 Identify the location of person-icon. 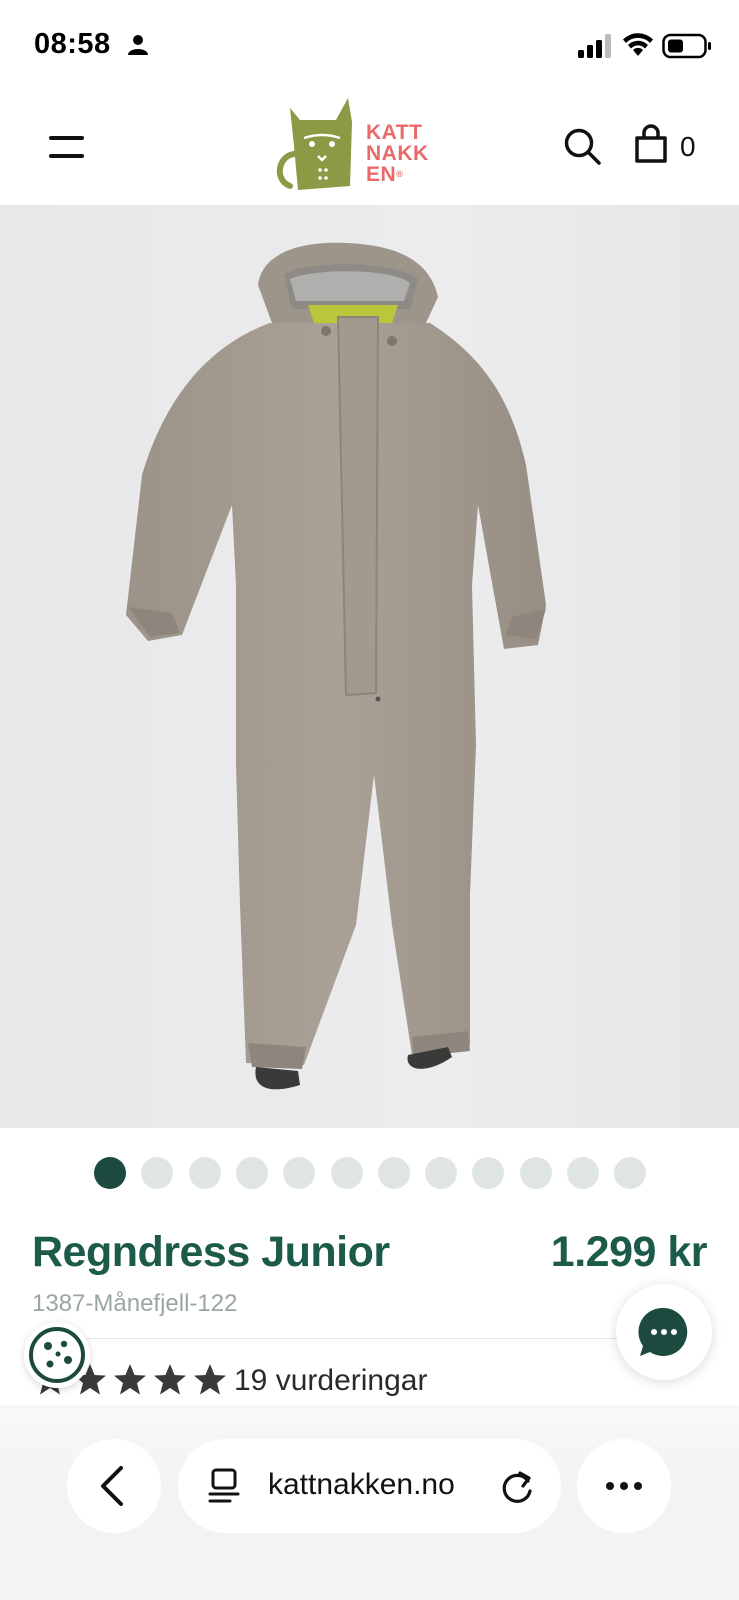
(138, 45).